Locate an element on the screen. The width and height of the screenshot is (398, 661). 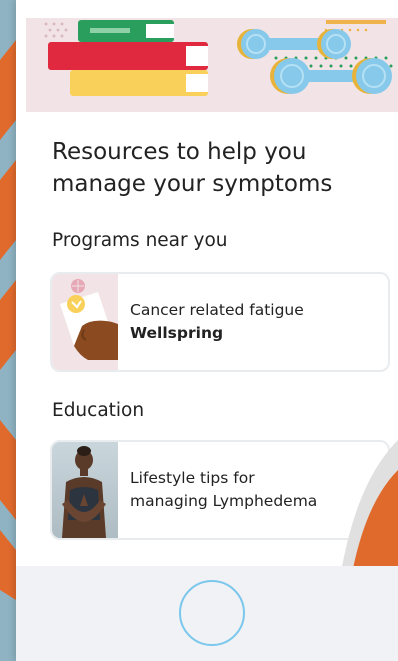
program-card-text: Cancer related fatigue Wellspring is located at coordinates (255, 322).